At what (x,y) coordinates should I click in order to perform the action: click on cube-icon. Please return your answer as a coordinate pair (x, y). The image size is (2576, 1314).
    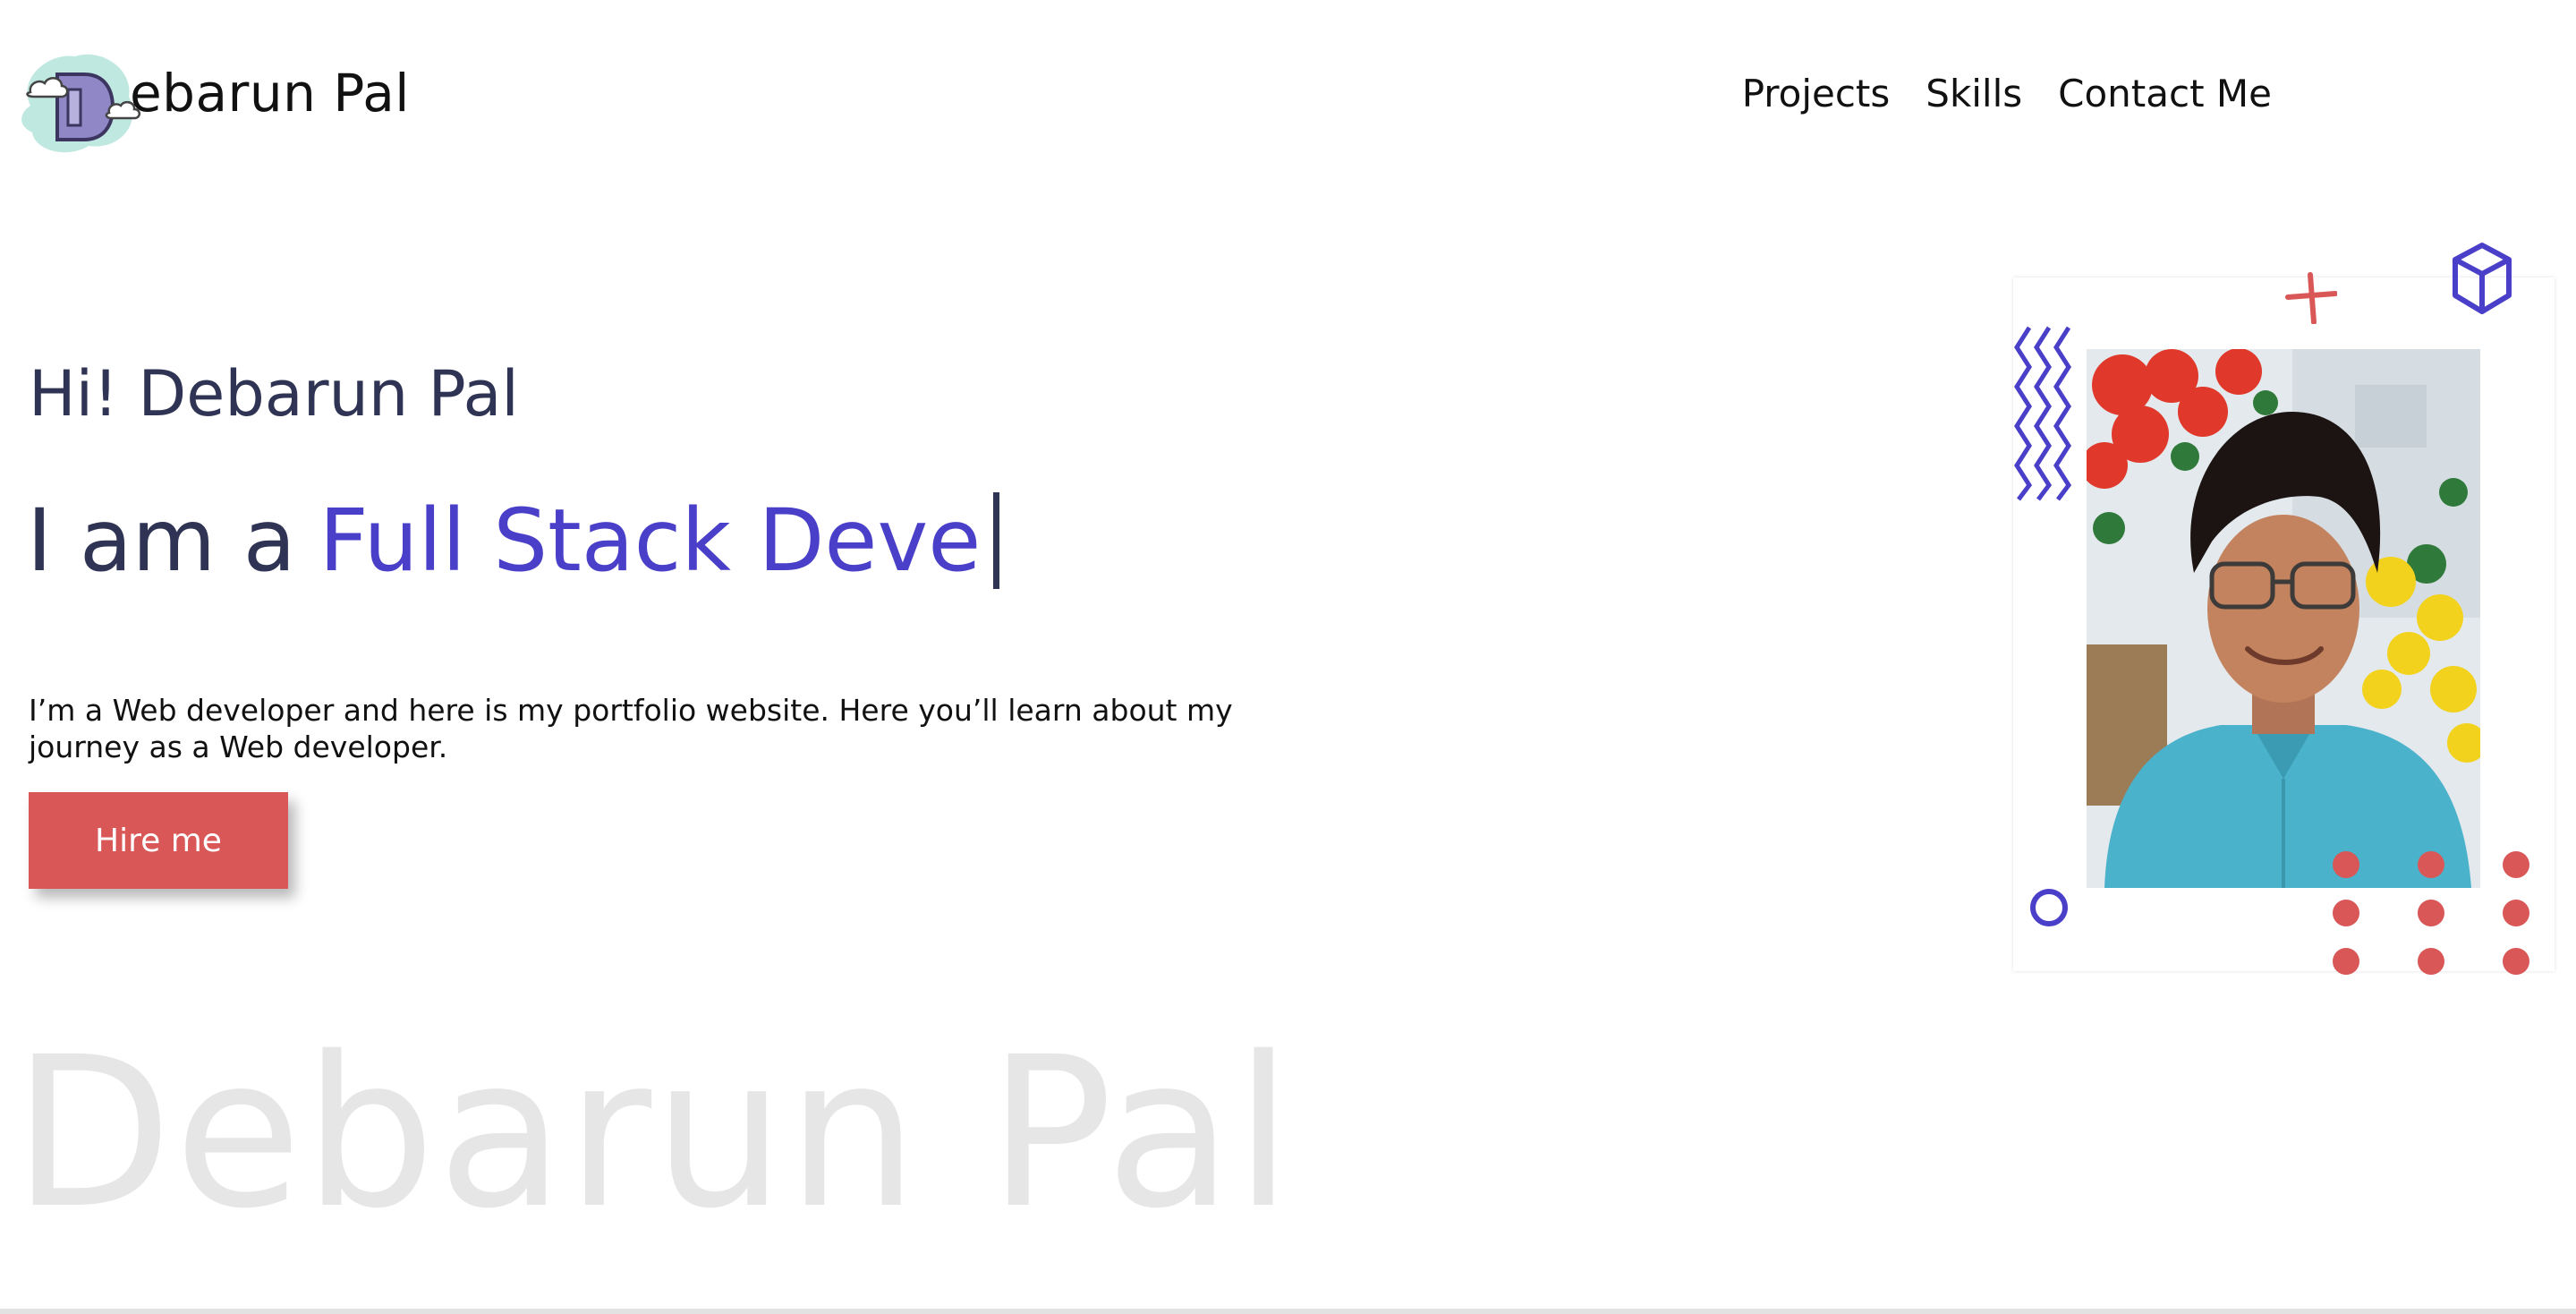
    Looking at the image, I should click on (2482, 278).